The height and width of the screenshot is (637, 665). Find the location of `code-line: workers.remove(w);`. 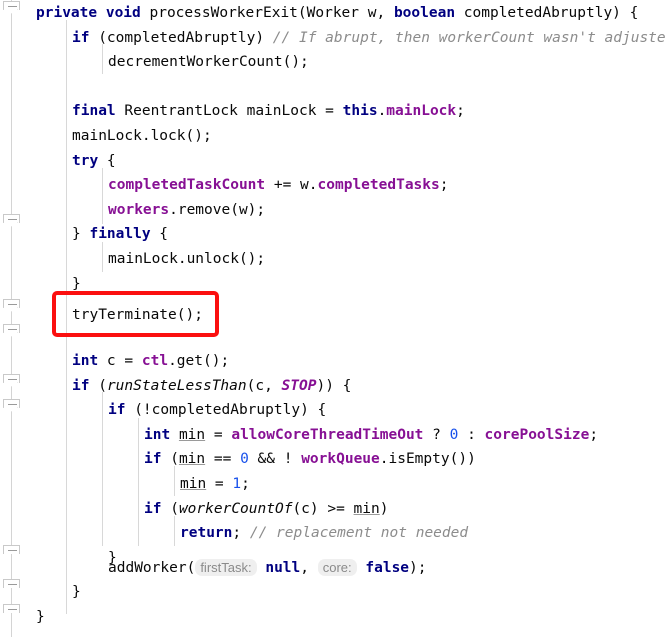

code-line: workers.remove(w); is located at coordinates (186, 210).